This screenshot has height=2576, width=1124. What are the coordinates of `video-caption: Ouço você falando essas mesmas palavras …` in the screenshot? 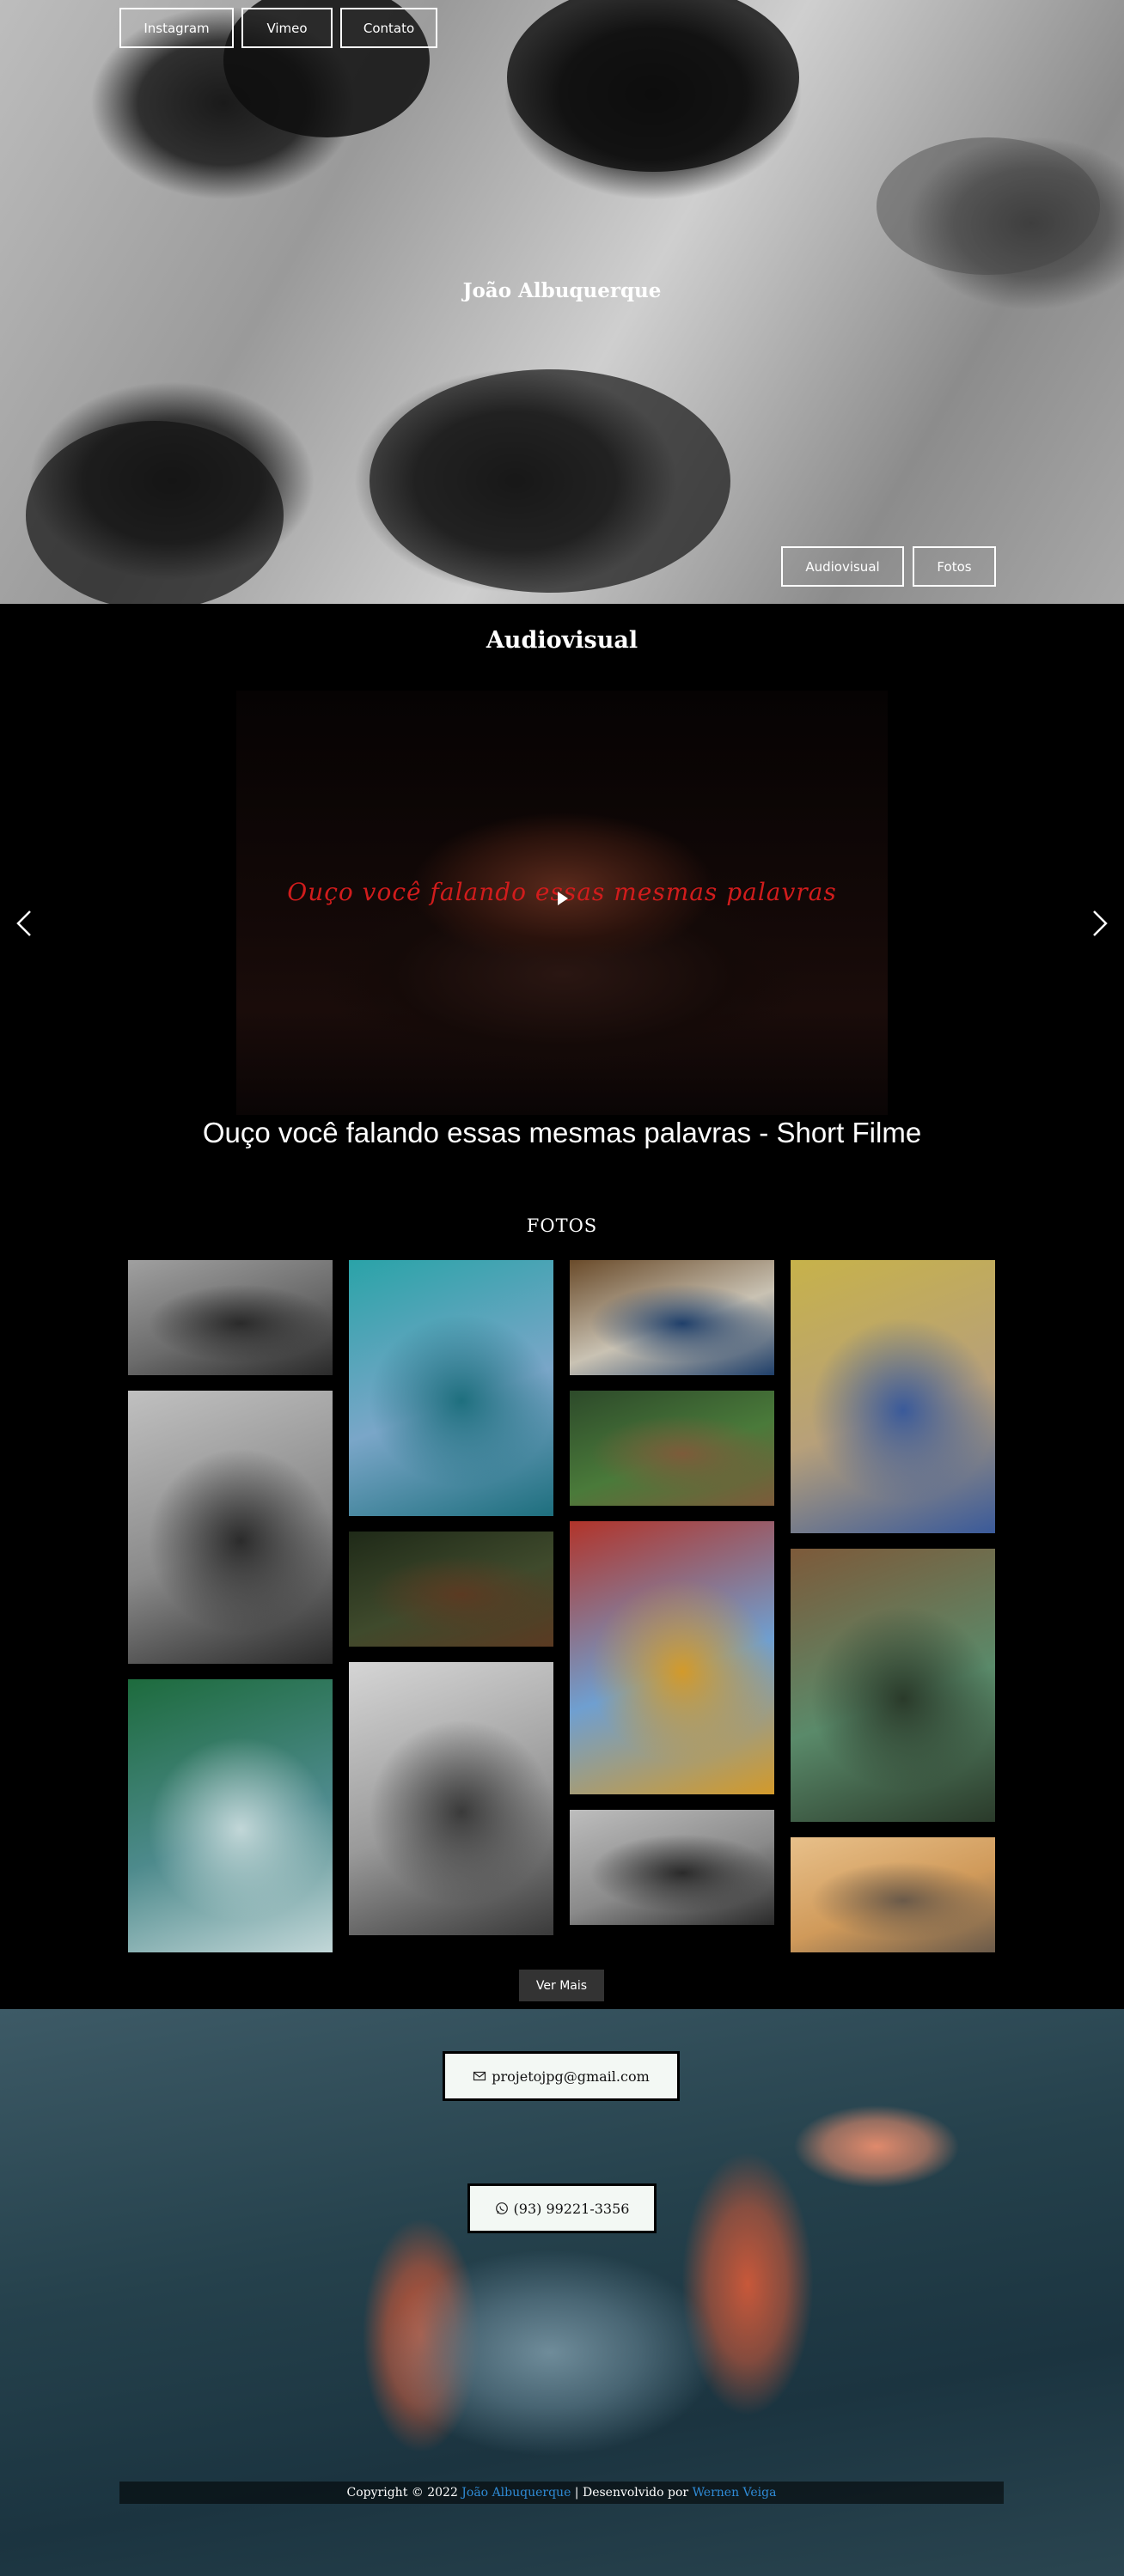 It's located at (562, 1132).